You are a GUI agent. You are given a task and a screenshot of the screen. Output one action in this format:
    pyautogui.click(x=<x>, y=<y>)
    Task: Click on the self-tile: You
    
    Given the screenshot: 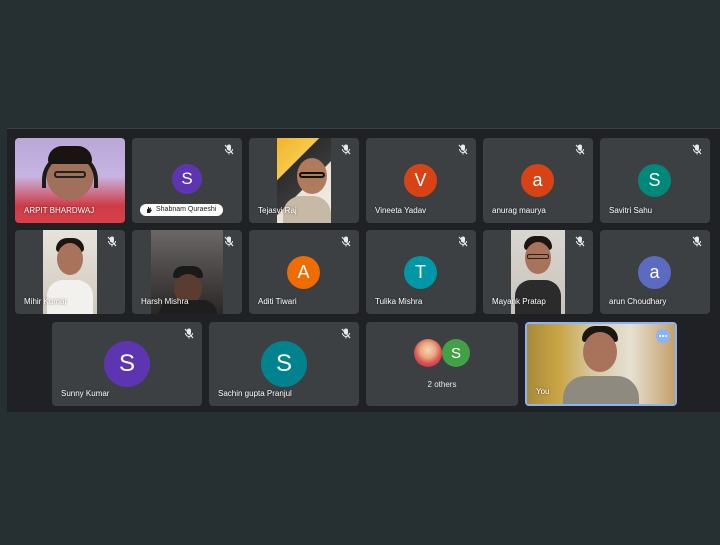 What is the action you would take?
    pyautogui.click(x=601, y=364)
    